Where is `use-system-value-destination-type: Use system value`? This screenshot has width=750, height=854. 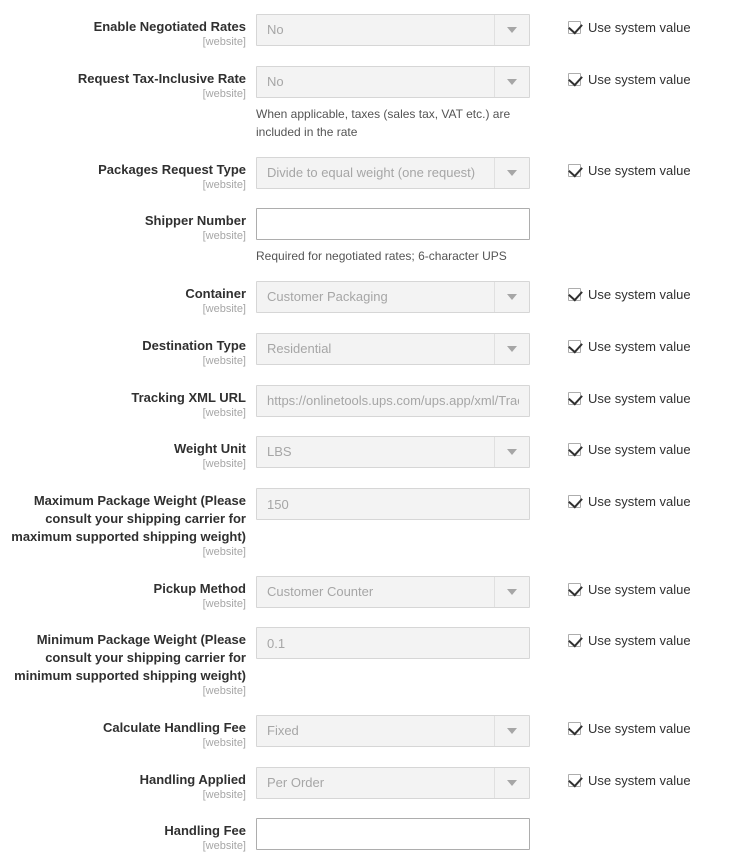 use-system-value-destination-type: Use system value is located at coordinates (629, 346).